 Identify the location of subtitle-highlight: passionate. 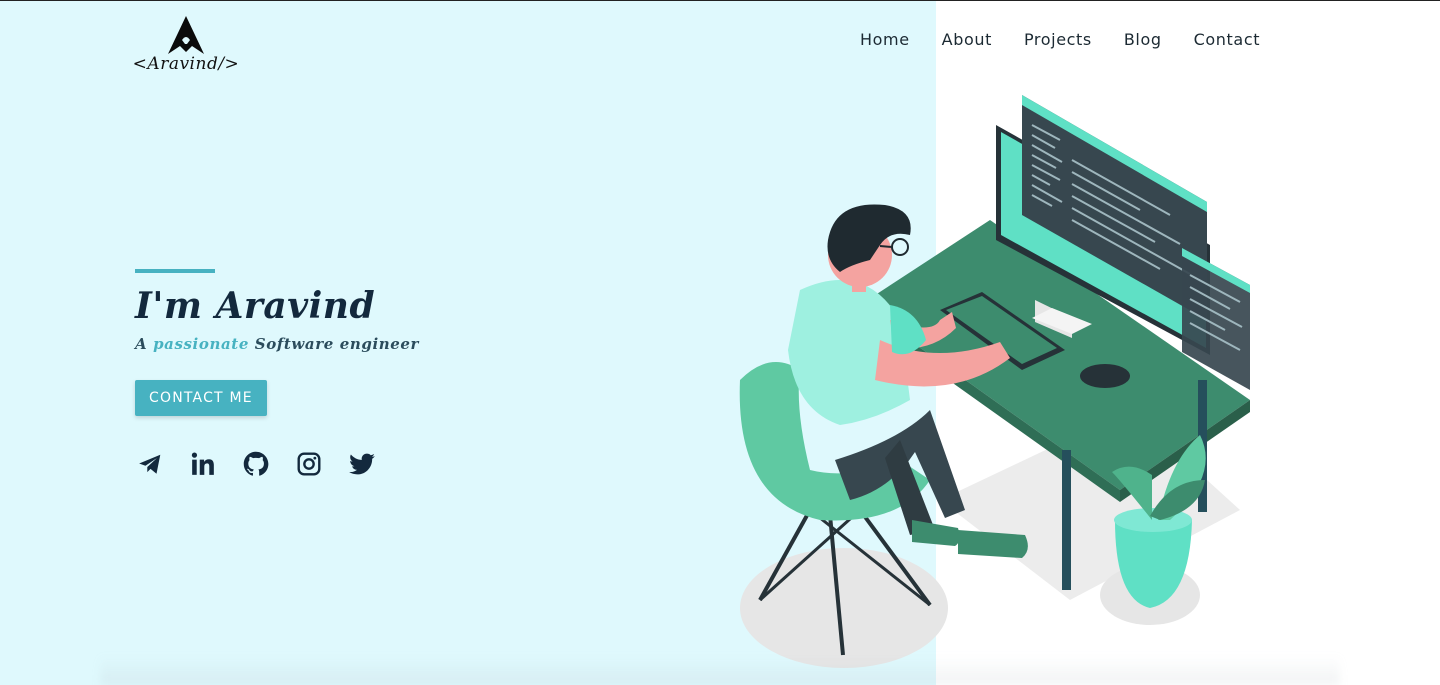
(201, 344).